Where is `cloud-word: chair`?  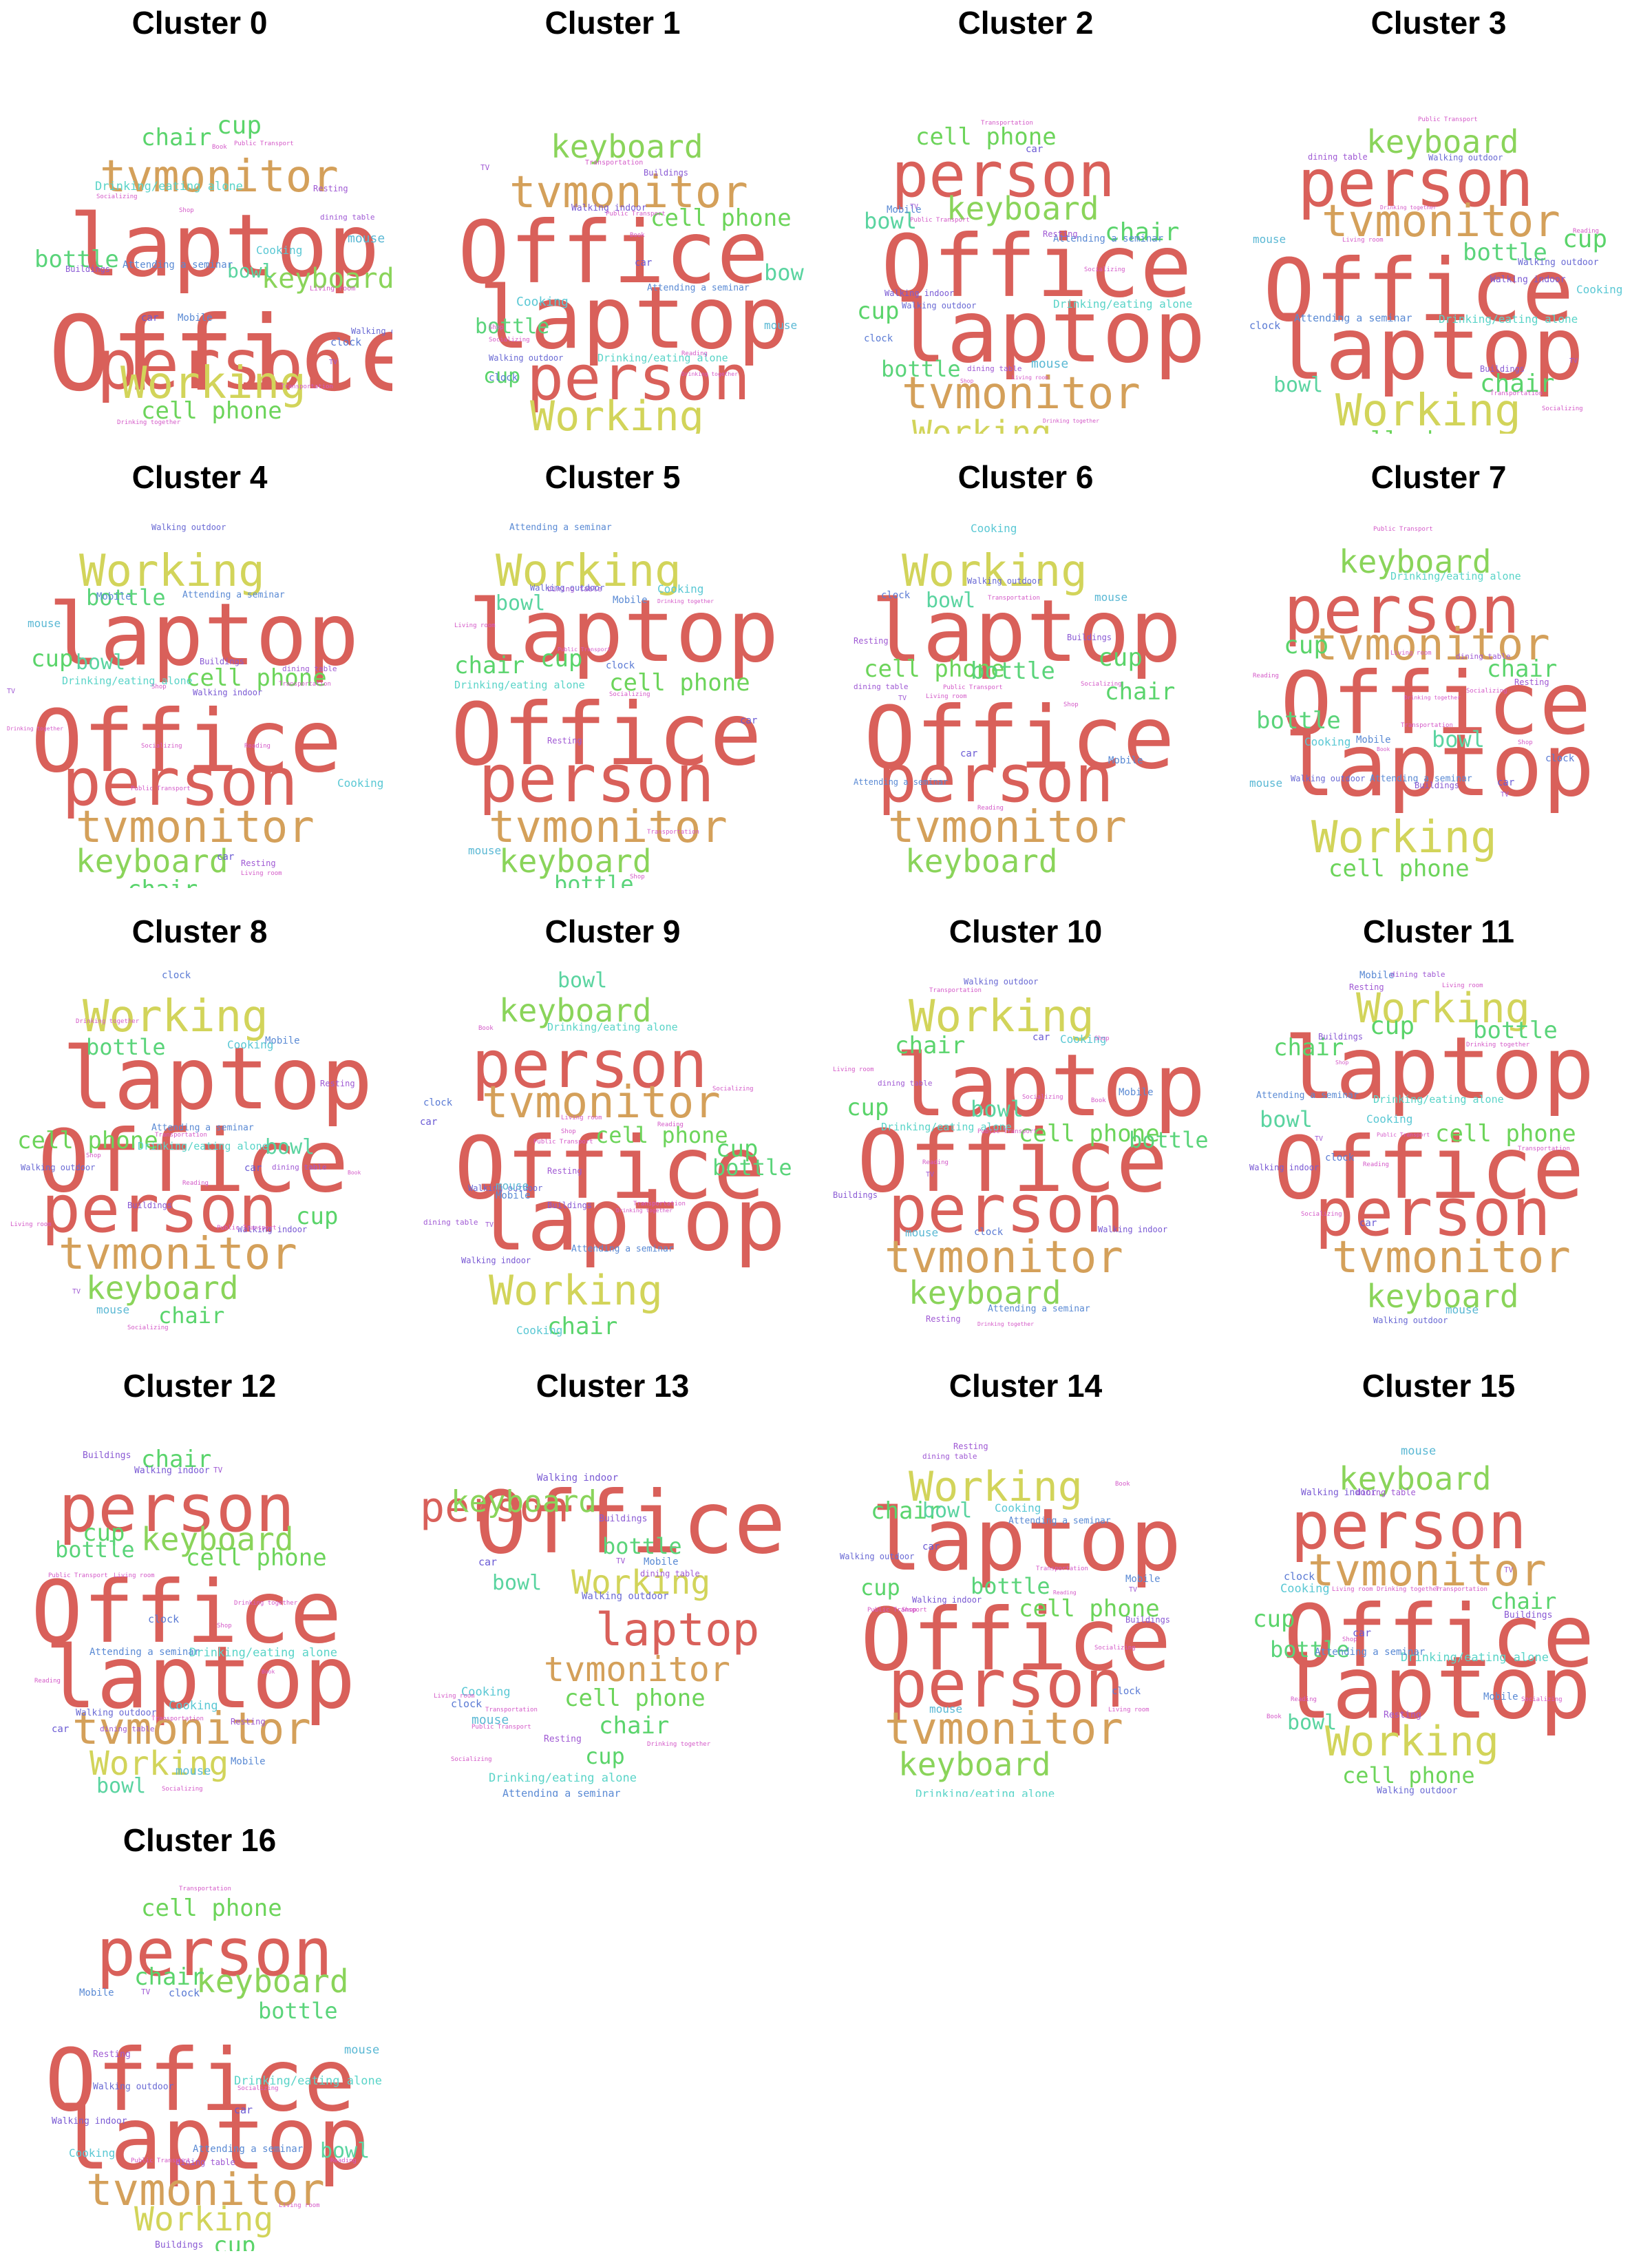 cloud-word: chair is located at coordinates (634, 1726).